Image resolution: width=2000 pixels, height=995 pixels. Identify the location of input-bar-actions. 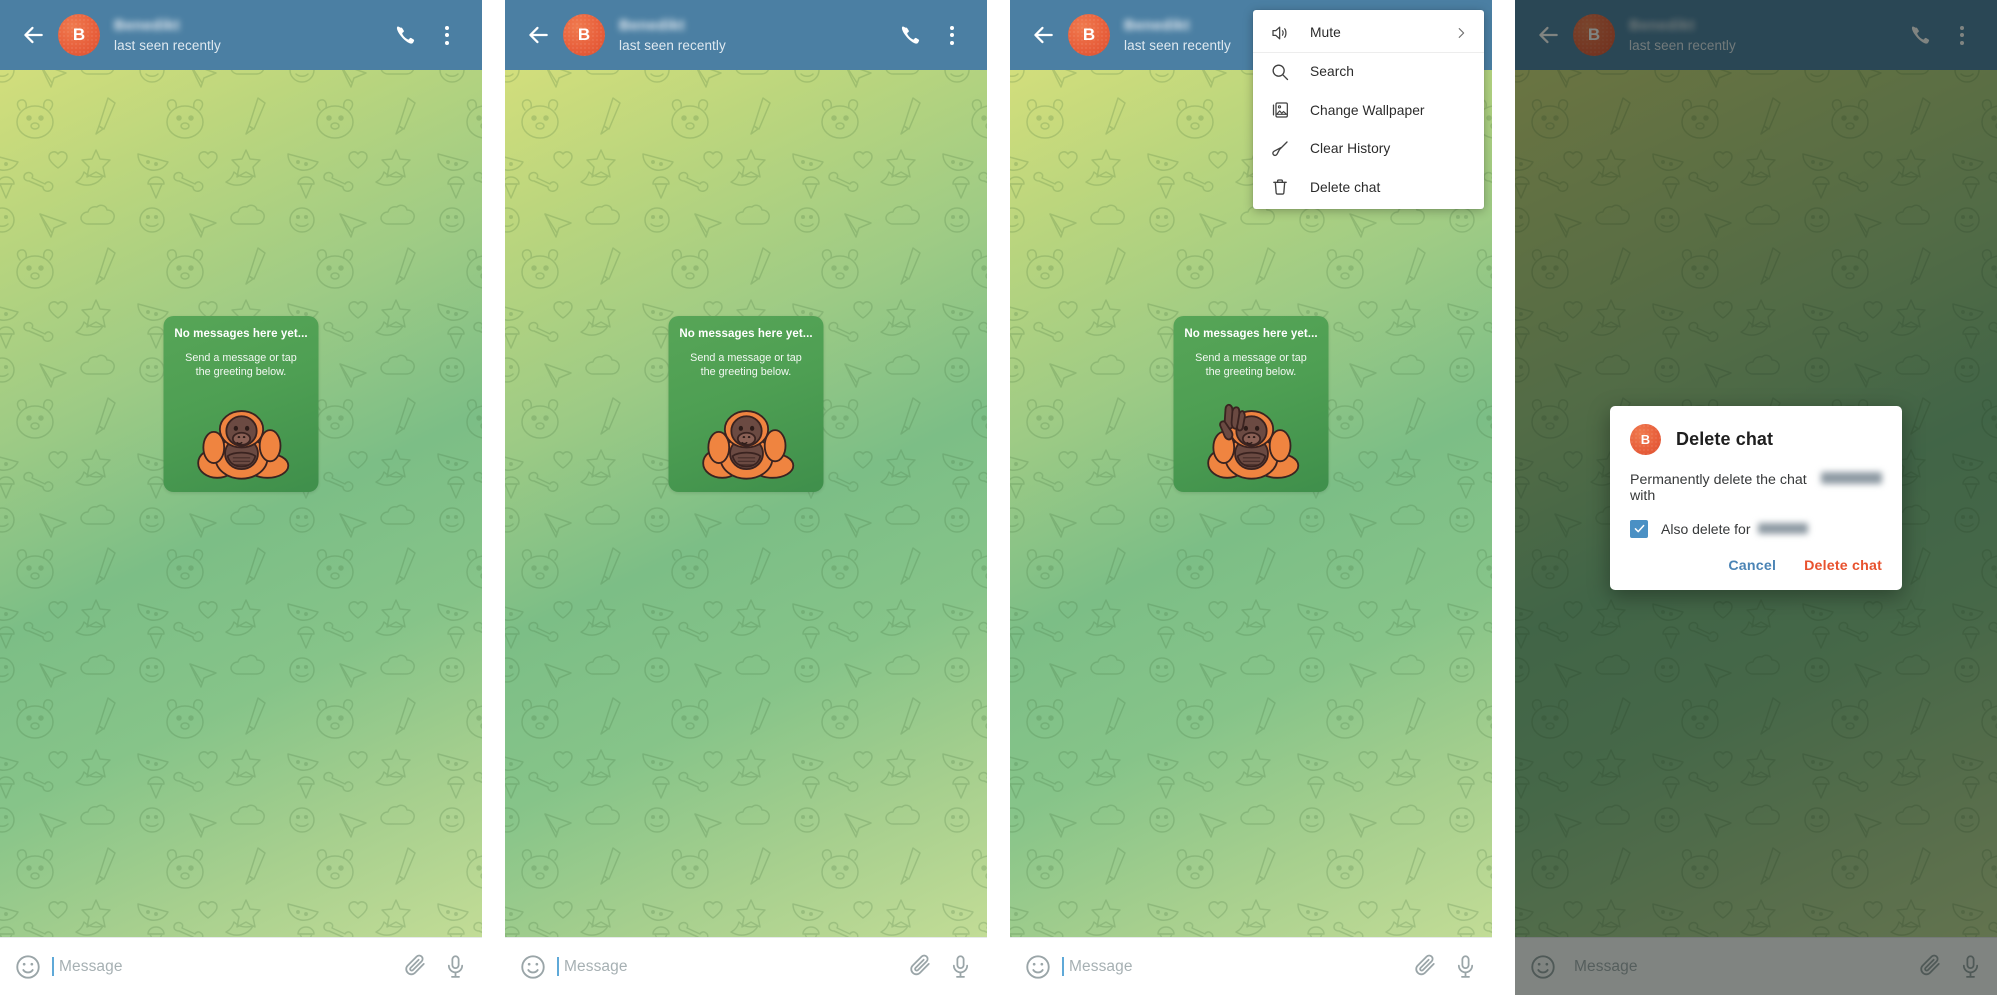
(1446, 966).